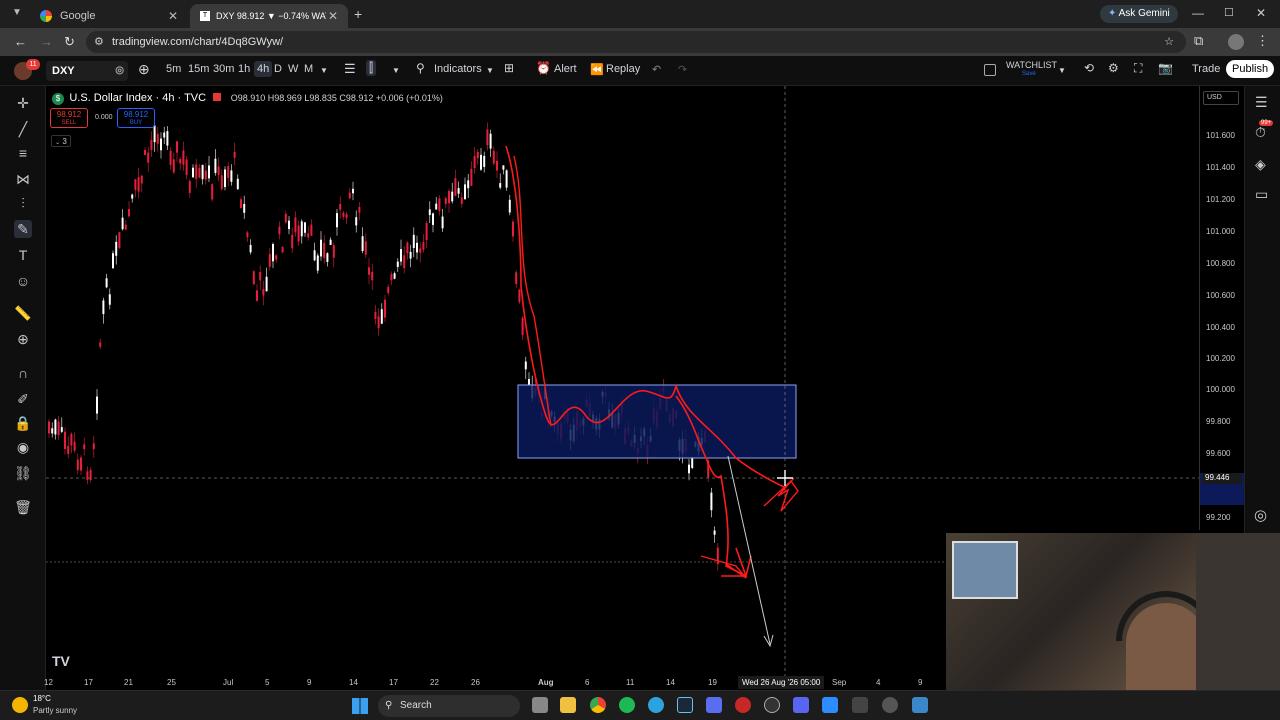  What do you see at coordinates (360, 706) in the screenshot?
I see `windows-start-icon` at bounding box center [360, 706].